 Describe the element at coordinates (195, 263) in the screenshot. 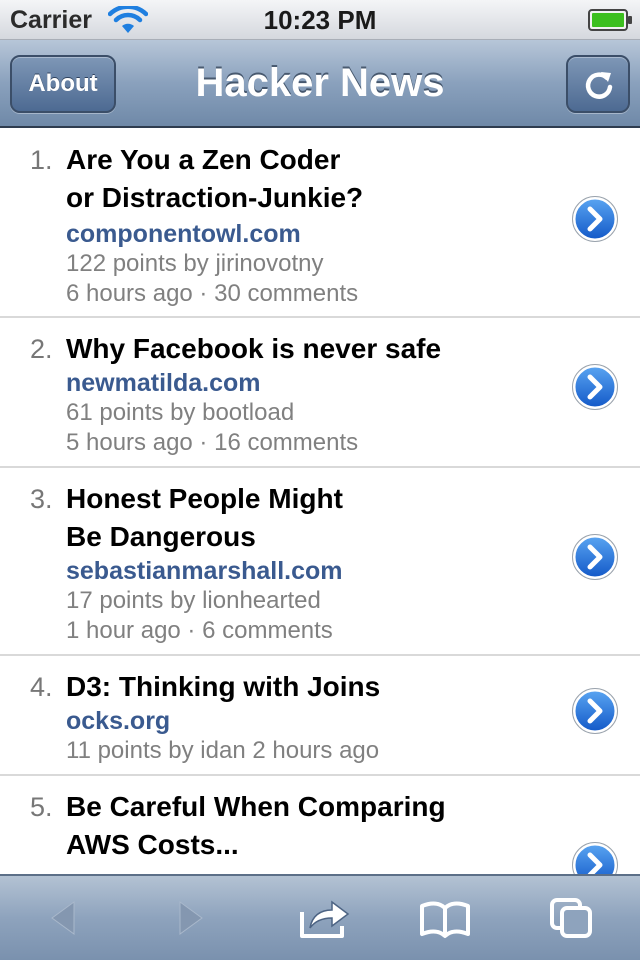

I see `story-points: 122 points by jirinovotny` at that location.